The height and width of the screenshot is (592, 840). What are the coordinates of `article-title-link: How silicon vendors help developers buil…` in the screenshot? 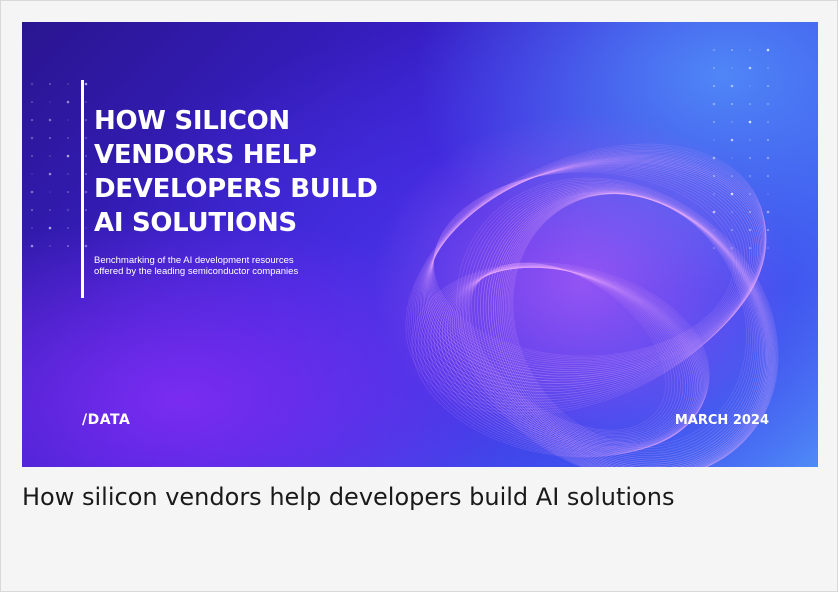 It's located at (412, 497).